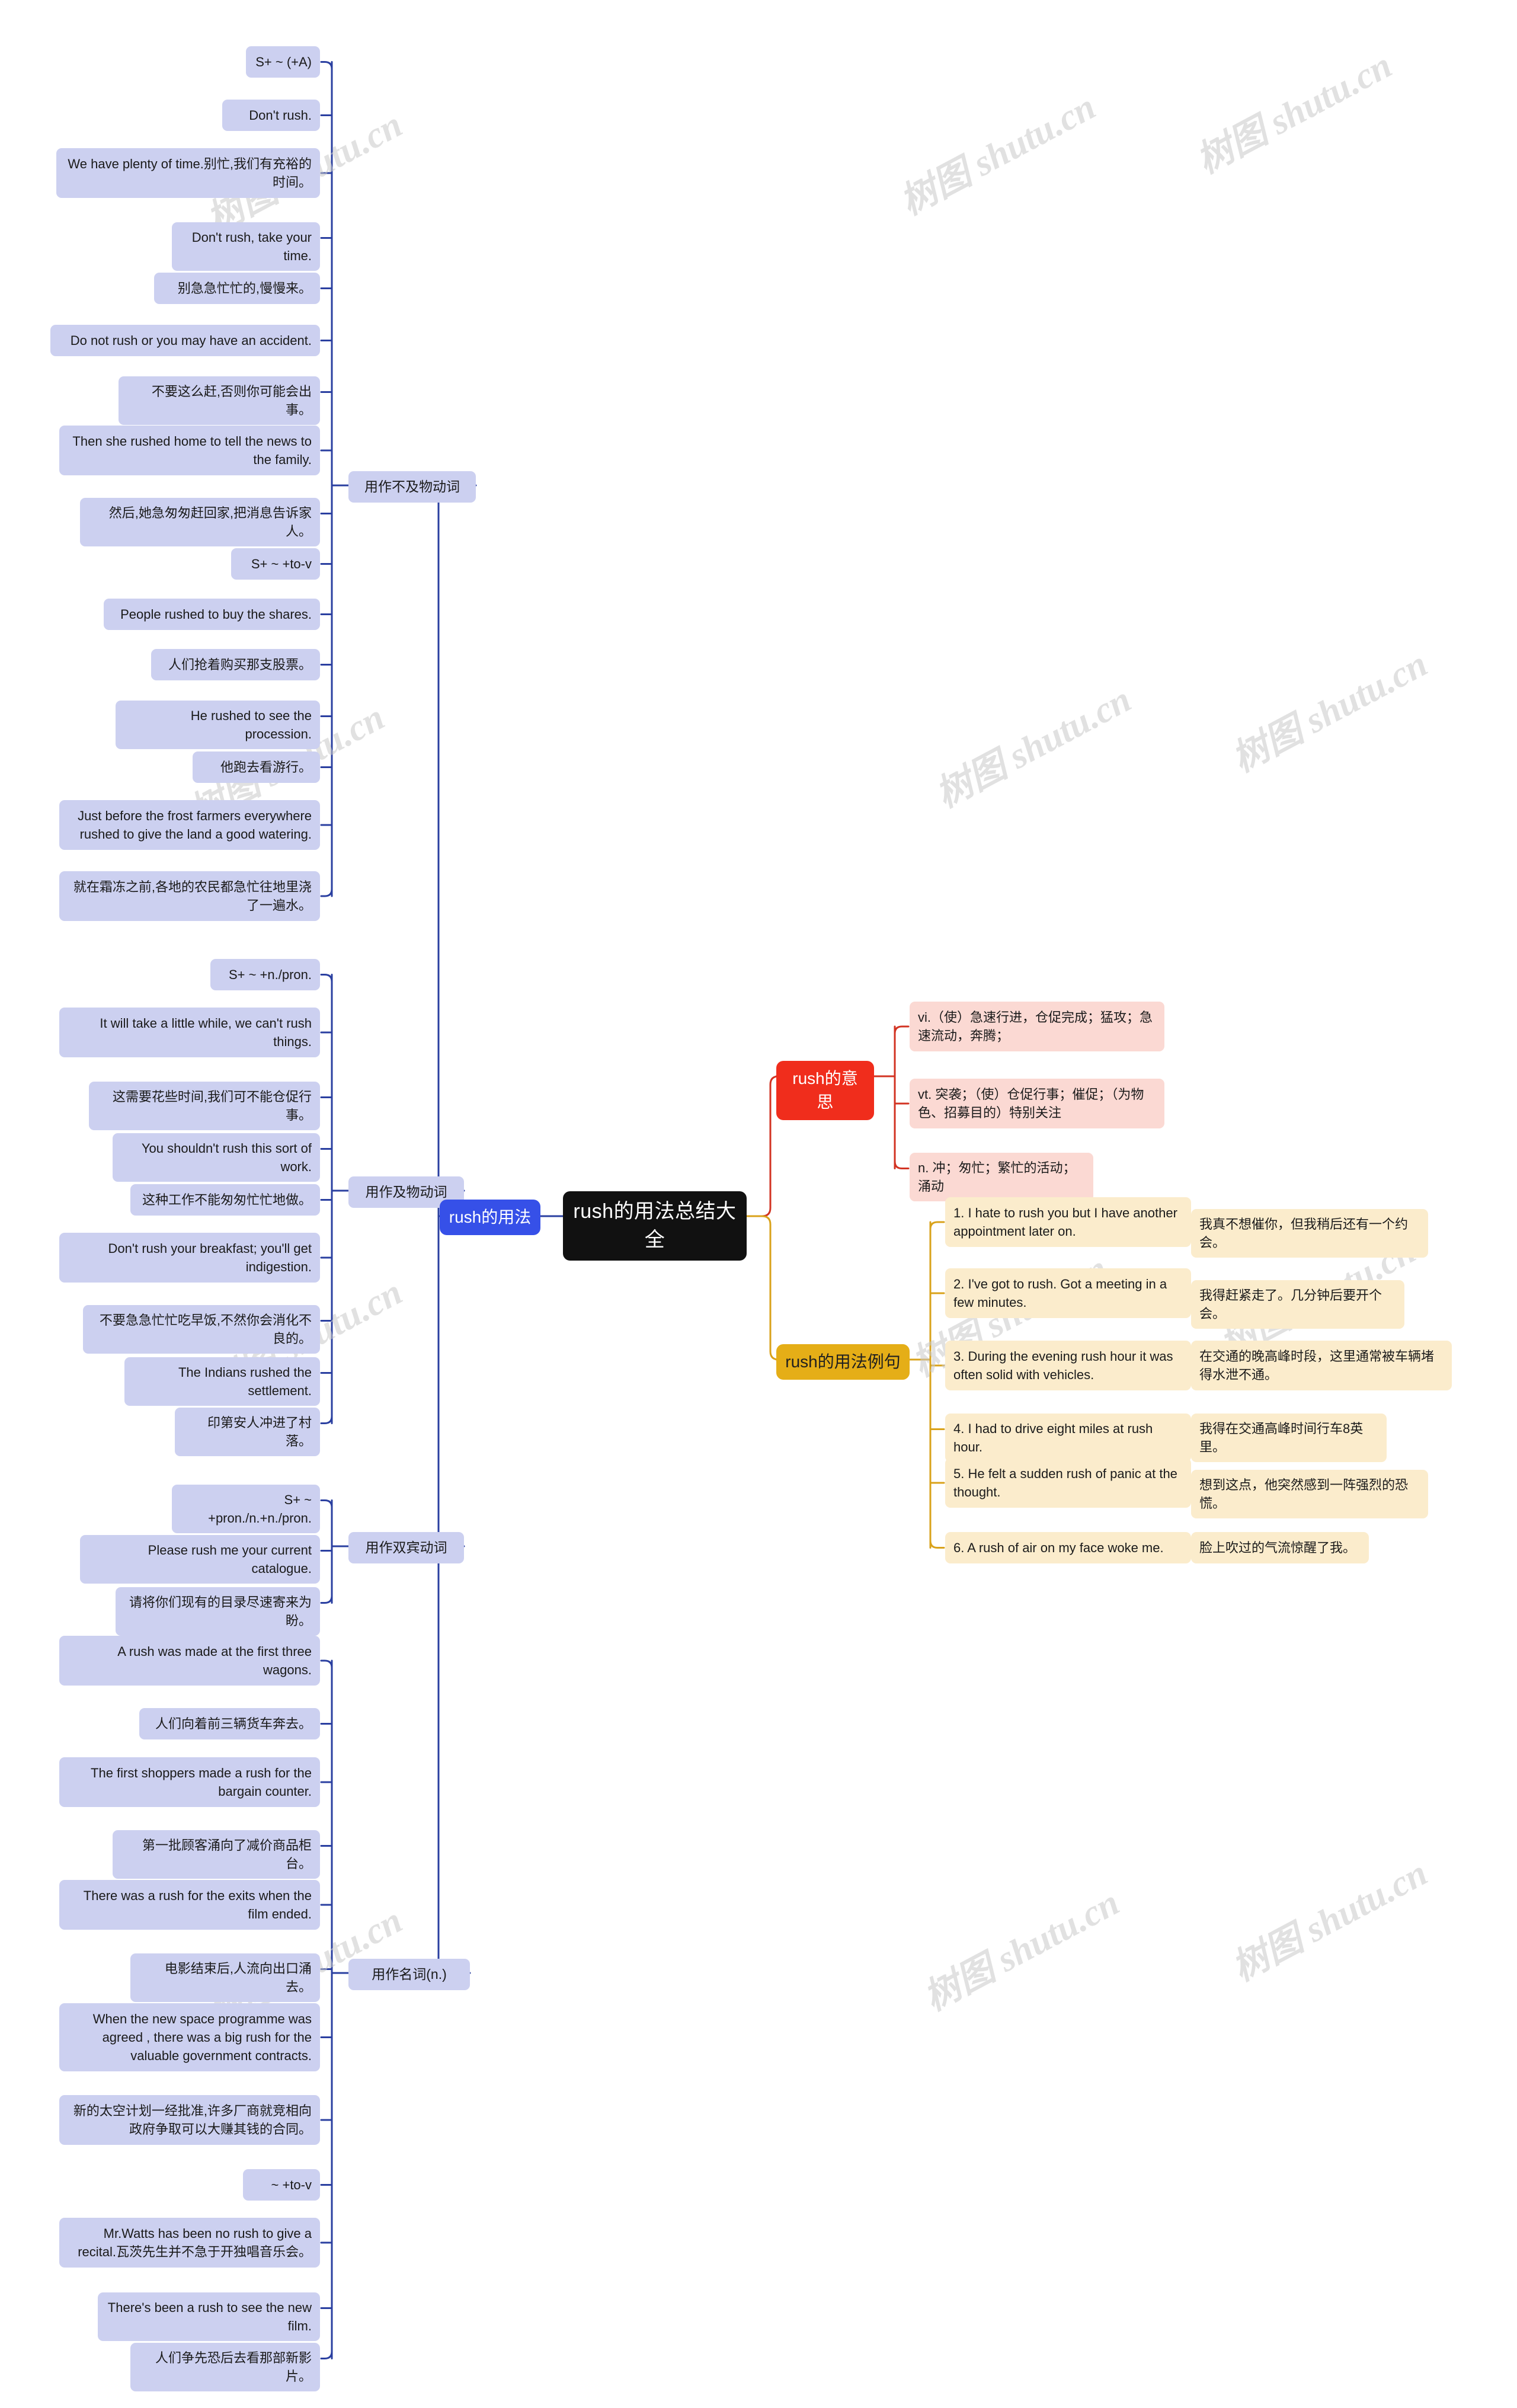 The height and width of the screenshot is (2408, 1517). I want to click on leaf-node-label: 人们向着前三辆货车奔去。, so click(233, 1723).